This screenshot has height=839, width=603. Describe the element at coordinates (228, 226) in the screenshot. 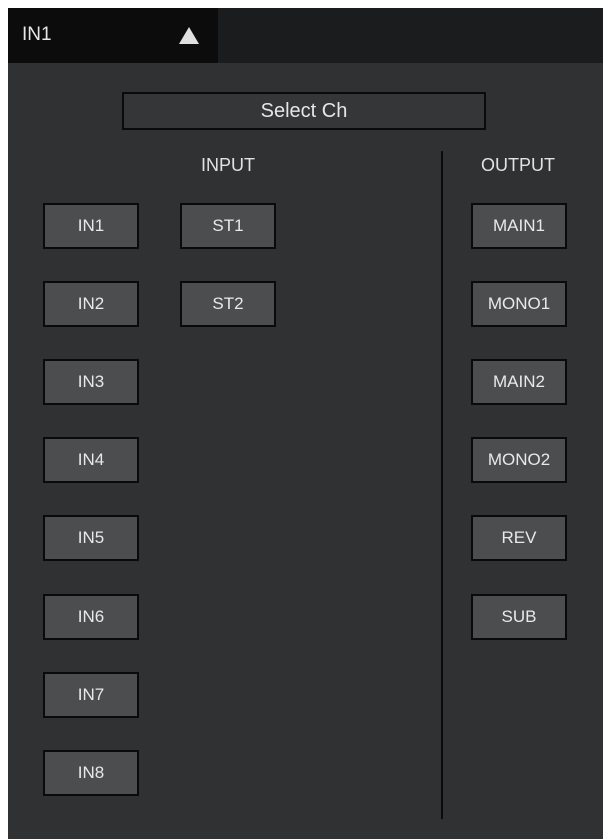

I see `channel-button-st1: ST1` at that location.